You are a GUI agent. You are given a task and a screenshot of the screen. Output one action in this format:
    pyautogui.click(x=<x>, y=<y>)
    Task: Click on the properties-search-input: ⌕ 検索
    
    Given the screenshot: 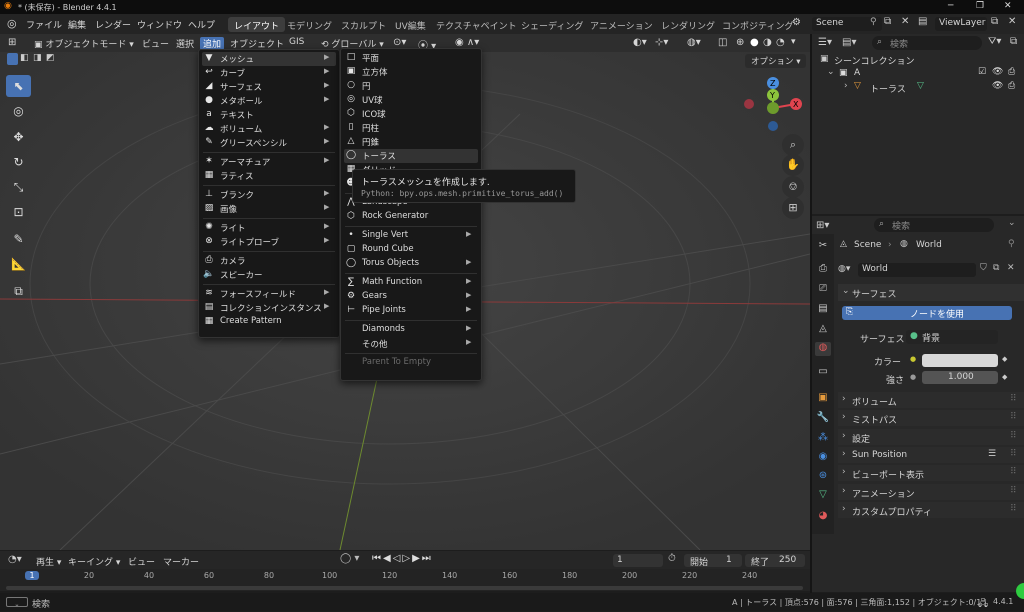 What is the action you would take?
    pyautogui.click(x=934, y=225)
    